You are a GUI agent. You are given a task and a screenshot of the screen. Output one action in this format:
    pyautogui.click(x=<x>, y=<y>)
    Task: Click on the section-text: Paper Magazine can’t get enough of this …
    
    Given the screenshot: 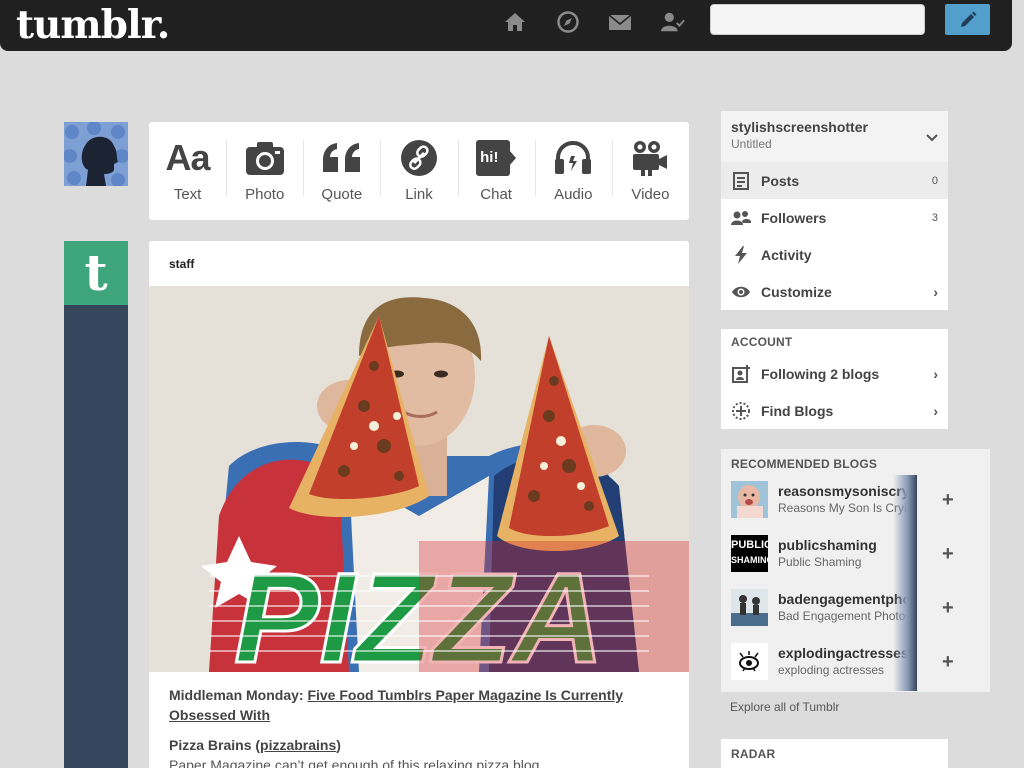 What is the action you would take?
    pyautogui.click(x=356, y=762)
    